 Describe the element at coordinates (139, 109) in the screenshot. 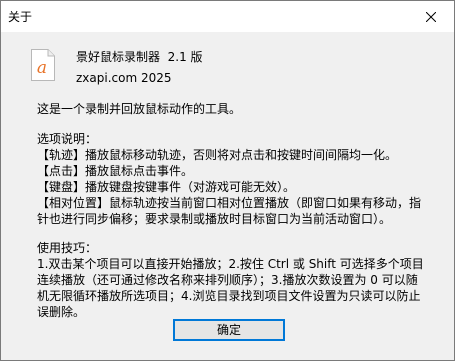

I see `intro-text: 这是一个录制并回放鼠标动作的工具。` at that location.